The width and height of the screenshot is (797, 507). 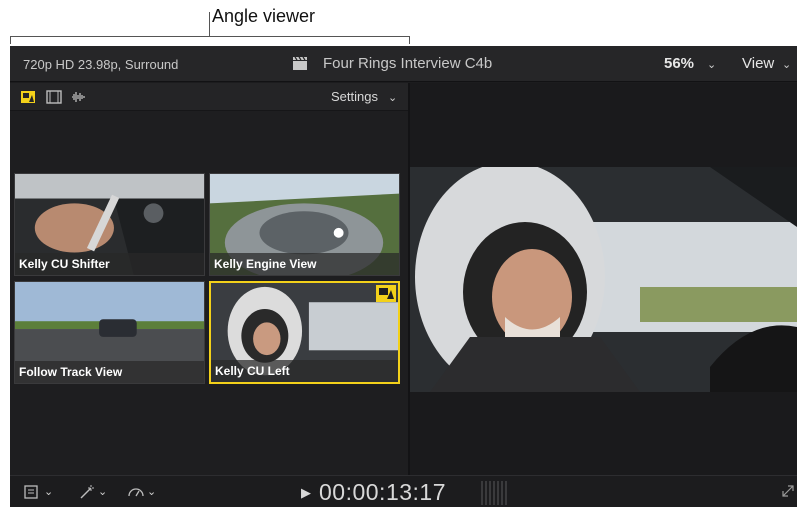 I want to click on play-icon: ▶, so click(x=306, y=493).